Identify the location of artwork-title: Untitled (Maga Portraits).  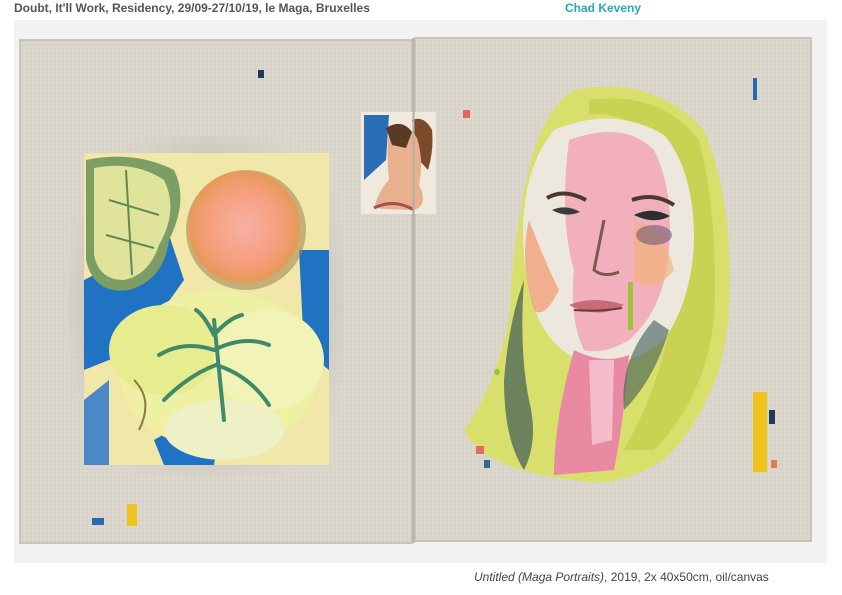
(539, 577).